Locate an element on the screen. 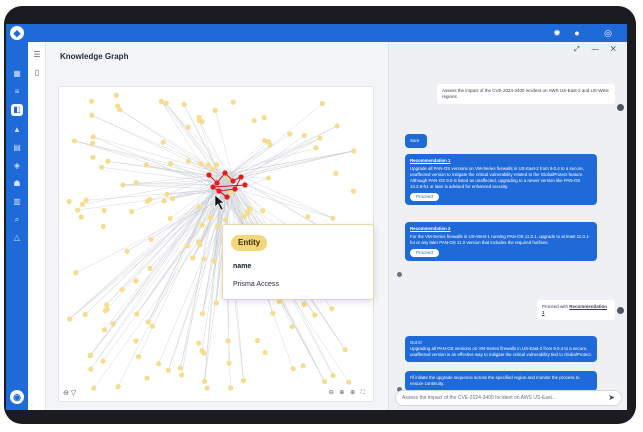 The image size is (643, 432). list-icon: ☰ is located at coordinates (37, 55).